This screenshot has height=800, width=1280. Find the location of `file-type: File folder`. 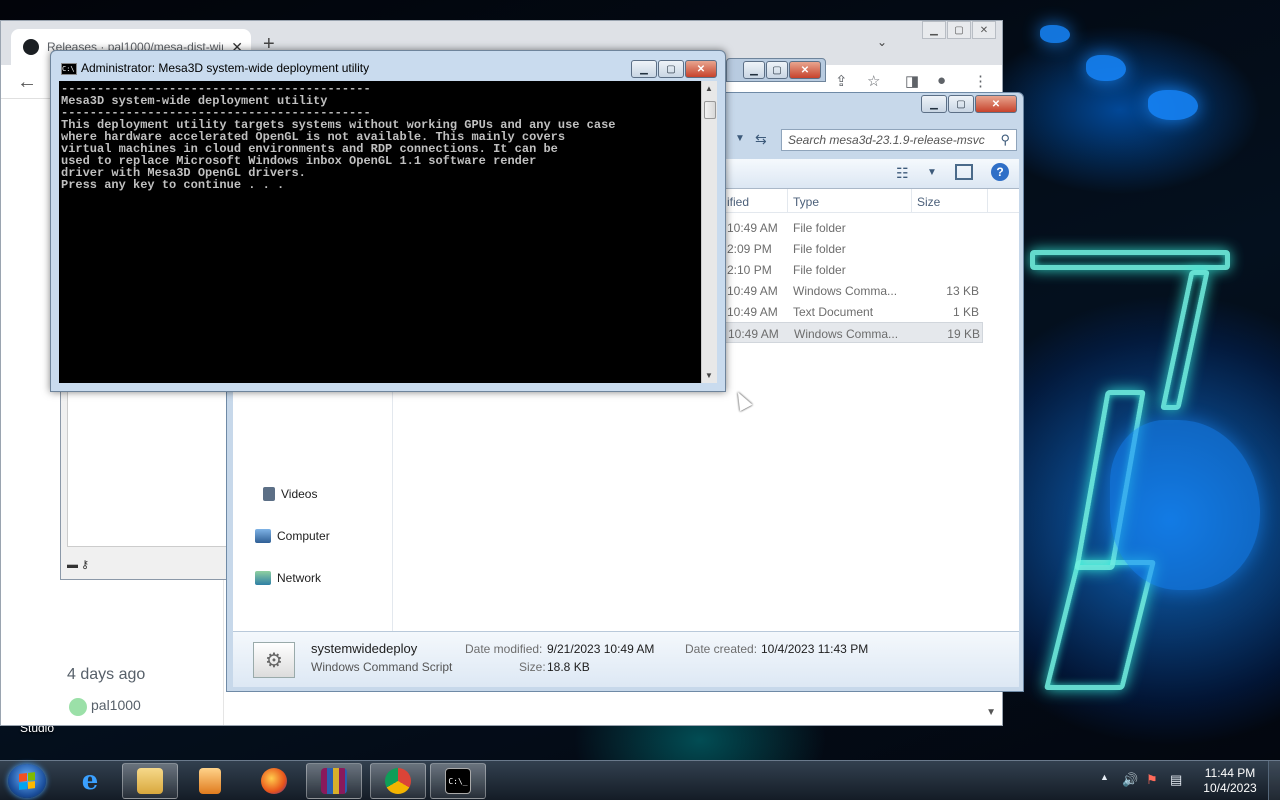

file-type: File folder is located at coordinates (819, 228).